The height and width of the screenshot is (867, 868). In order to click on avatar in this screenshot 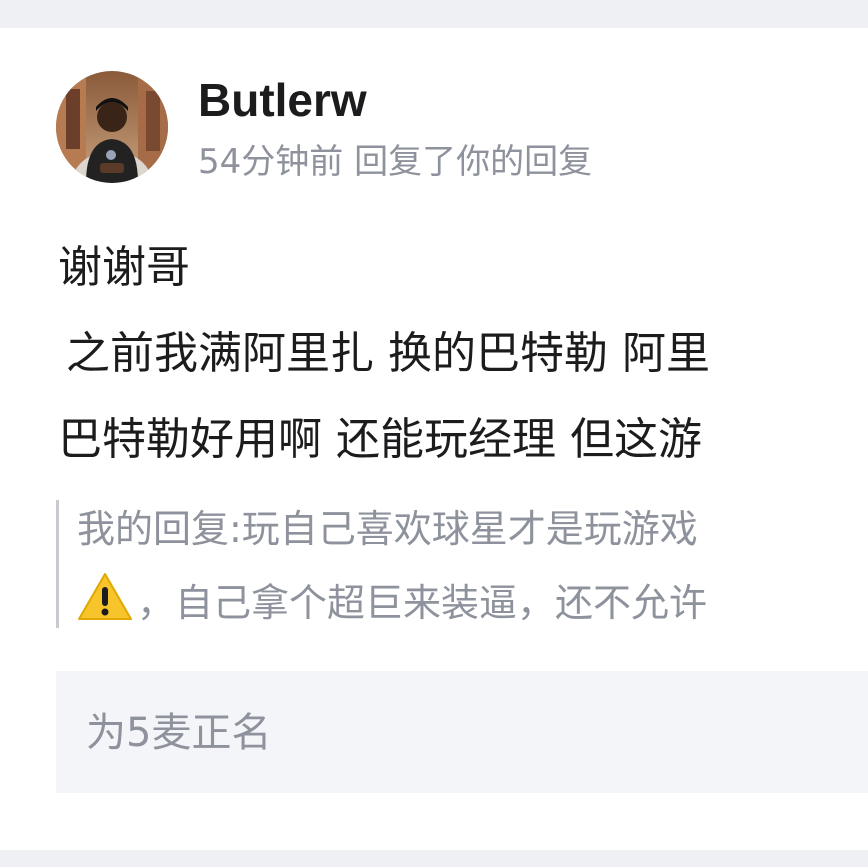, I will do `click(112, 127)`.